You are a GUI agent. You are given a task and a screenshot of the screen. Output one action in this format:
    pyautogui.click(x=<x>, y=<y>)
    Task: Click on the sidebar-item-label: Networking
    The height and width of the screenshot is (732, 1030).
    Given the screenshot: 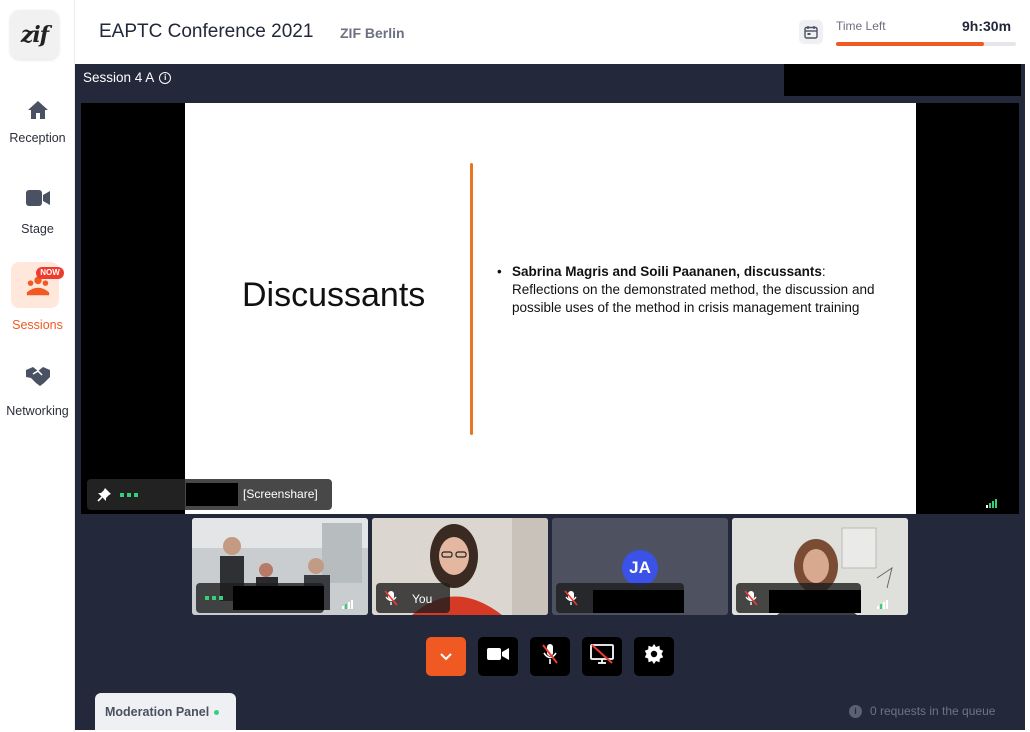 What is the action you would take?
    pyautogui.click(x=37, y=411)
    